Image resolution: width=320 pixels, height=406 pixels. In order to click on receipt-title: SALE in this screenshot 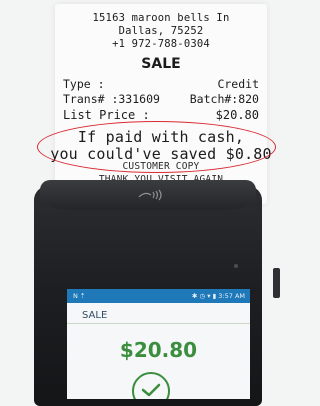, I will do `click(161, 64)`.